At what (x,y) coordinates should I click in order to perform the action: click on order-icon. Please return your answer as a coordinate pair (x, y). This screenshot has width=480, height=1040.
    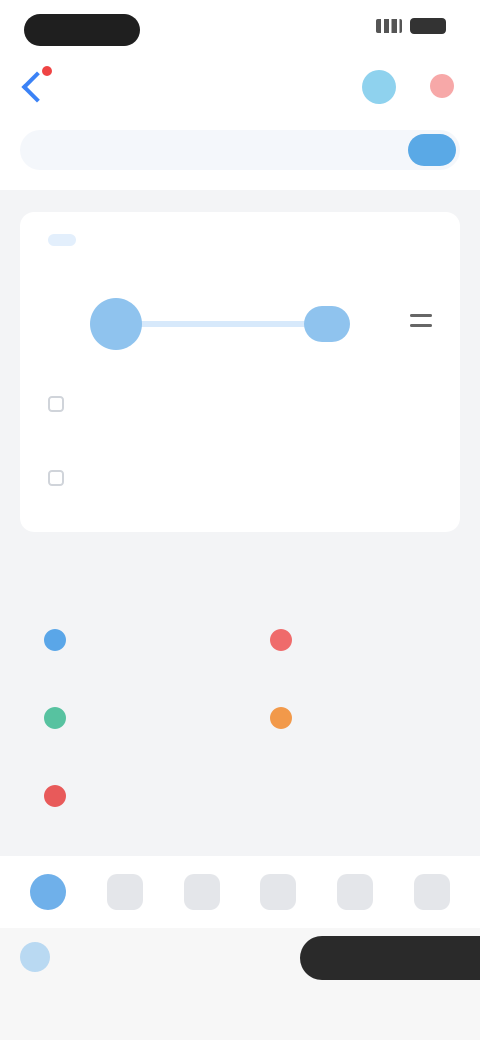
    Looking at the image, I should click on (278, 892).